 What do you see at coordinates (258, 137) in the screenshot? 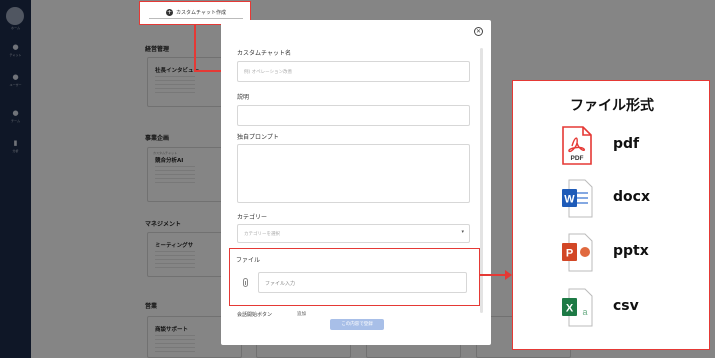
I see `prompt-label: 独自プロンプト` at bounding box center [258, 137].